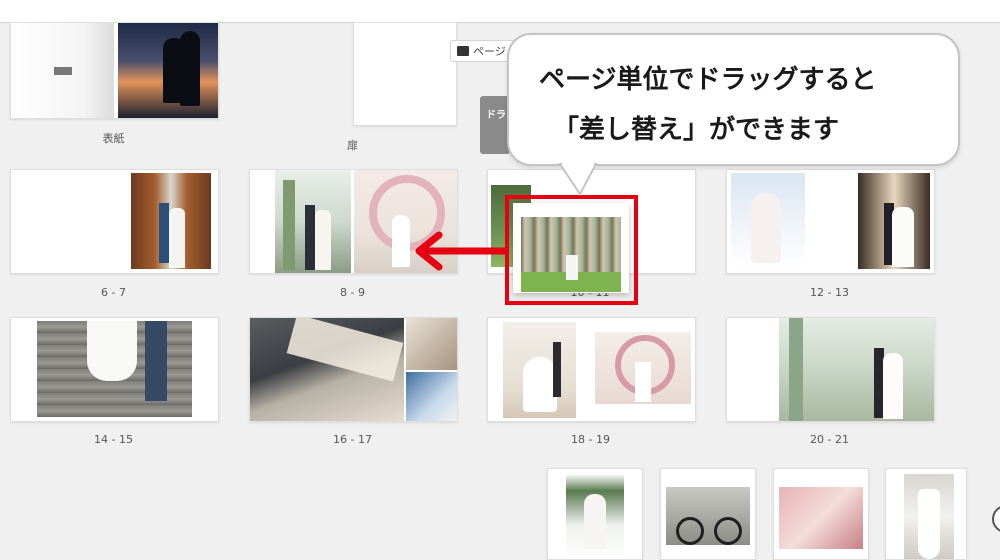  What do you see at coordinates (405, 74) in the screenshot?
I see `spread-title-page` at bounding box center [405, 74].